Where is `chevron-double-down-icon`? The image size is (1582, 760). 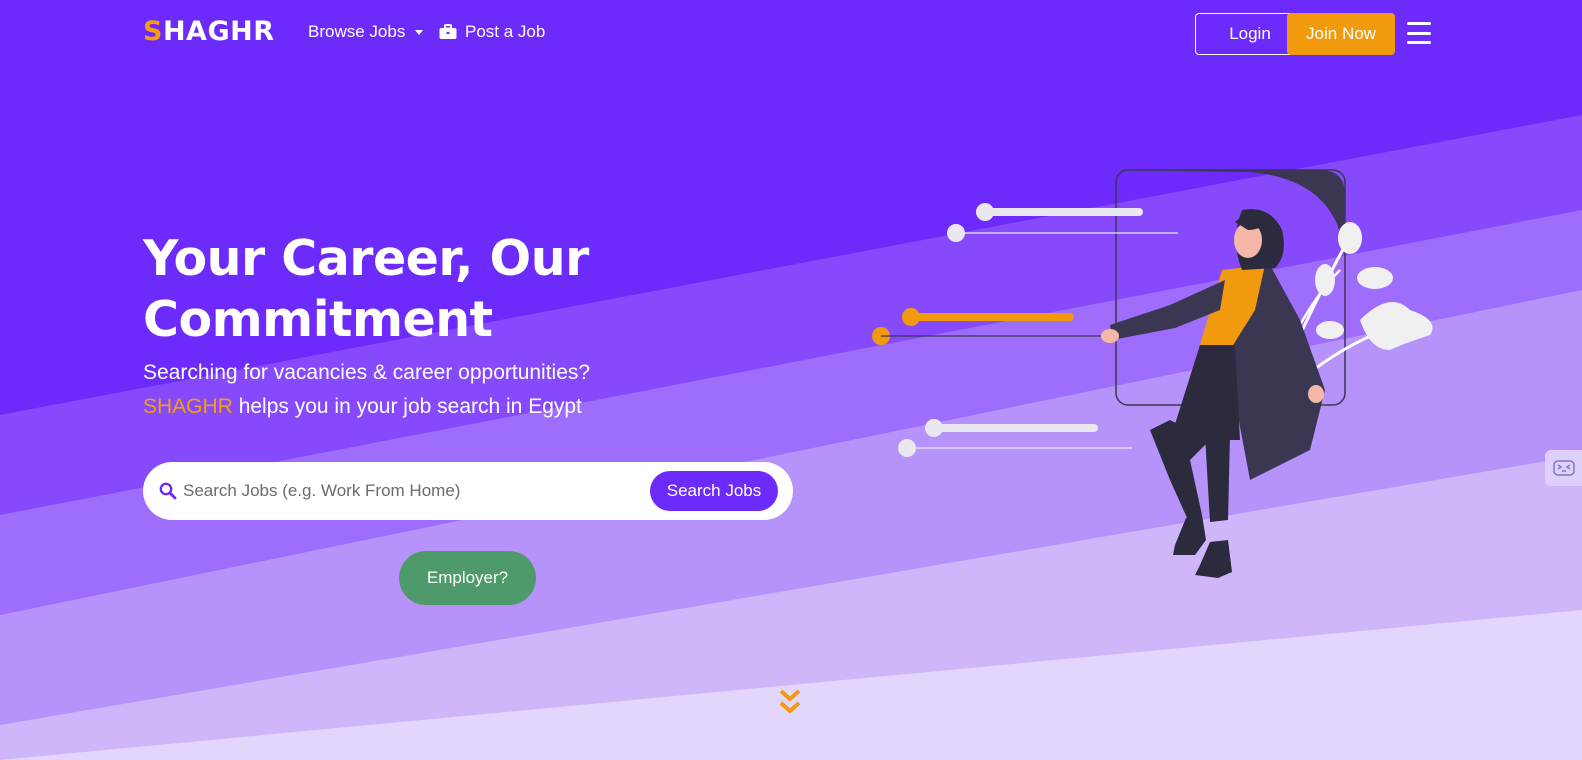 chevron-double-down-icon is located at coordinates (790, 703).